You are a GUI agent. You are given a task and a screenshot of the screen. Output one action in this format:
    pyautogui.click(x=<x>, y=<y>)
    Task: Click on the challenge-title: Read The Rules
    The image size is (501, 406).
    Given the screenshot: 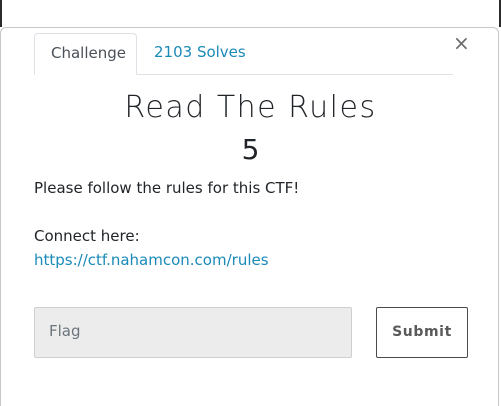 What is the action you would take?
    pyautogui.click(x=250, y=107)
    